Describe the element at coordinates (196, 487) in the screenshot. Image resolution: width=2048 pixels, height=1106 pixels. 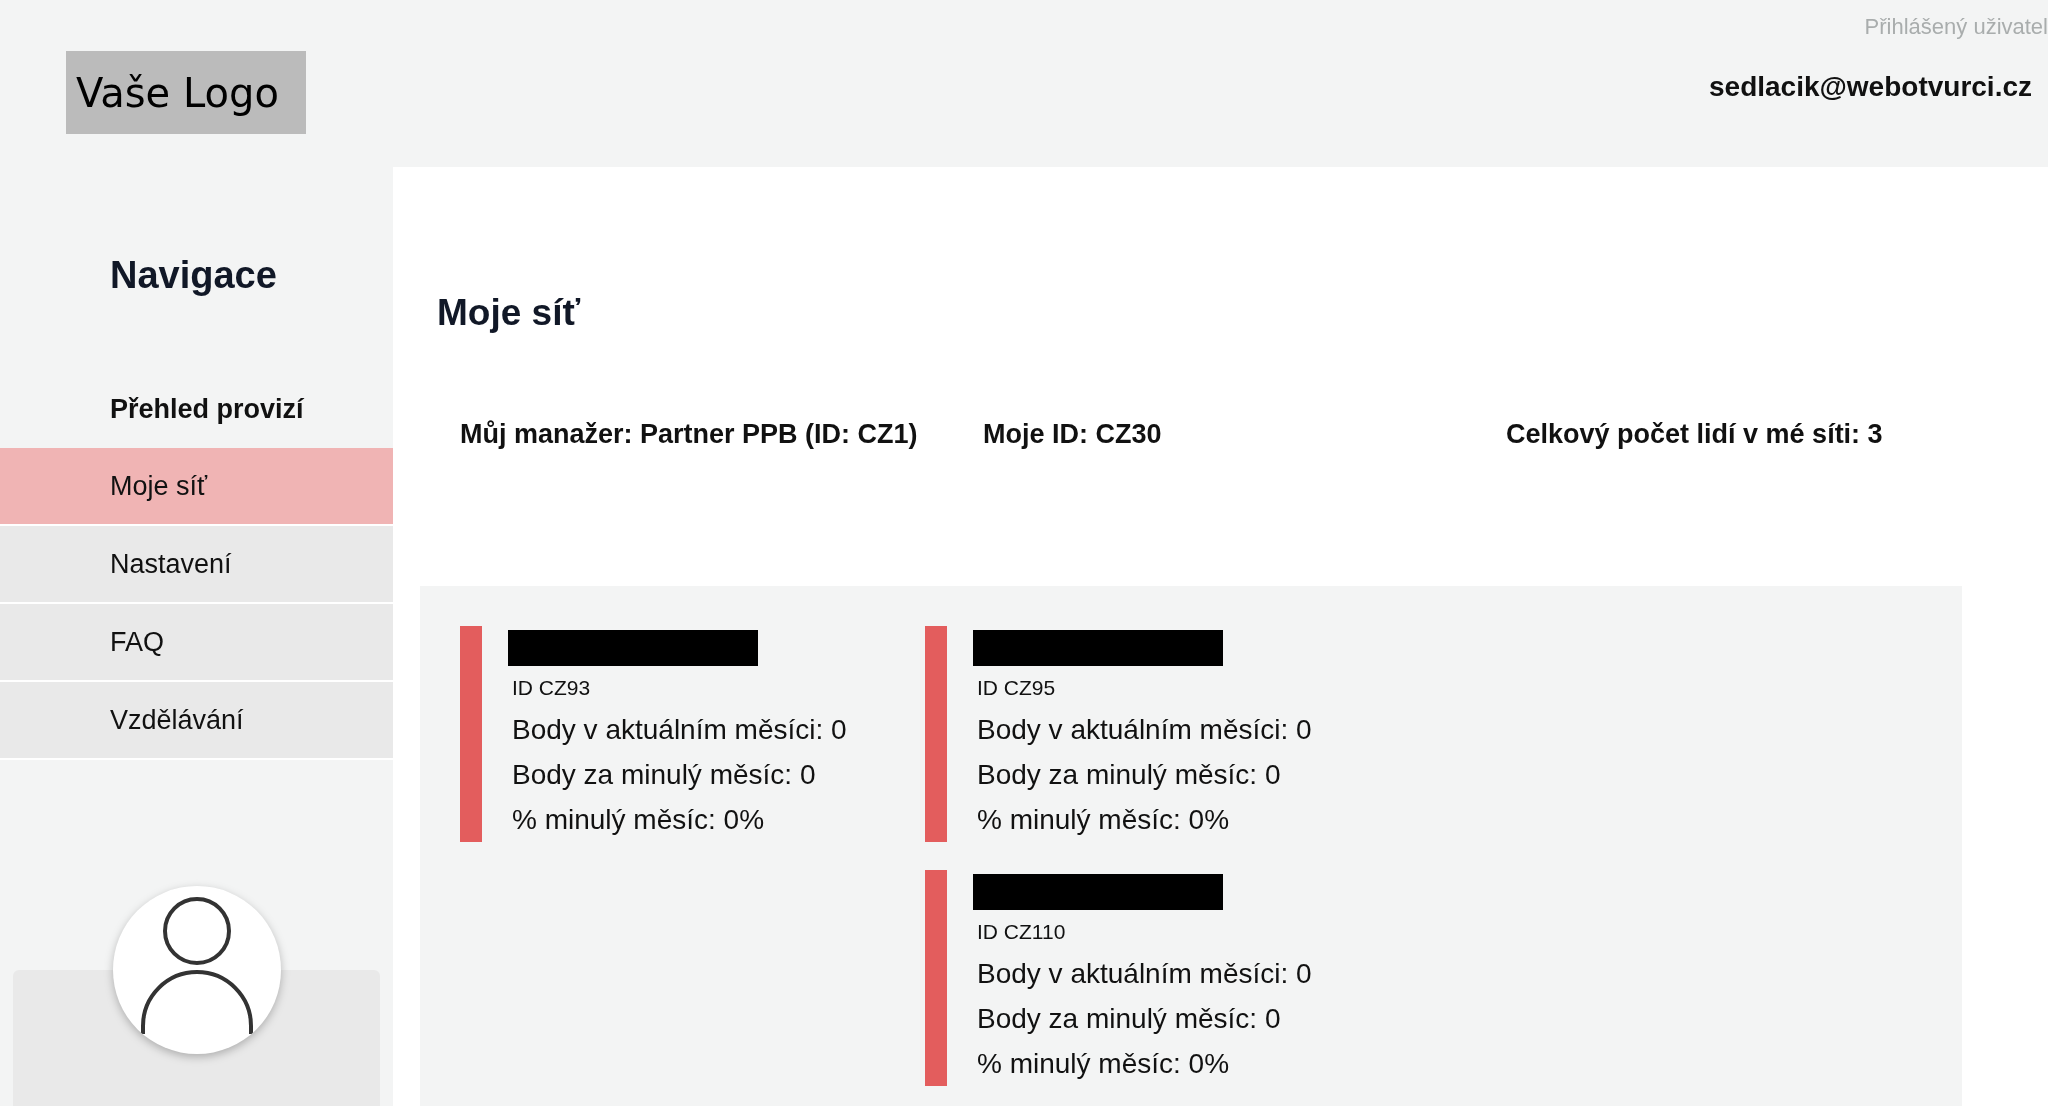
I see `nav-item: Moje síť` at that location.